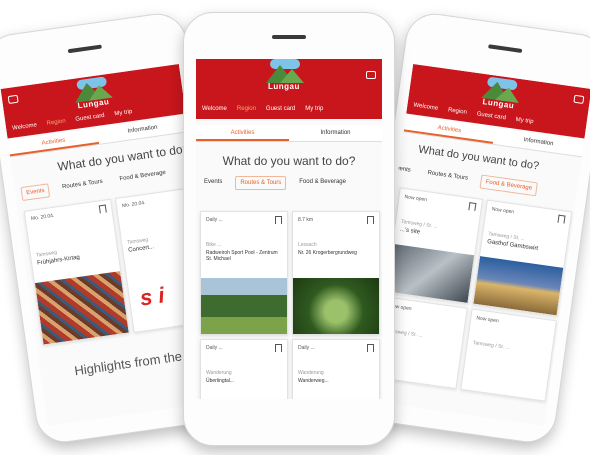 The width and height of the screenshot is (590, 455). What do you see at coordinates (81, 308) in the screenshot?
I see `carpet-image` at bounding box center [81, 308].